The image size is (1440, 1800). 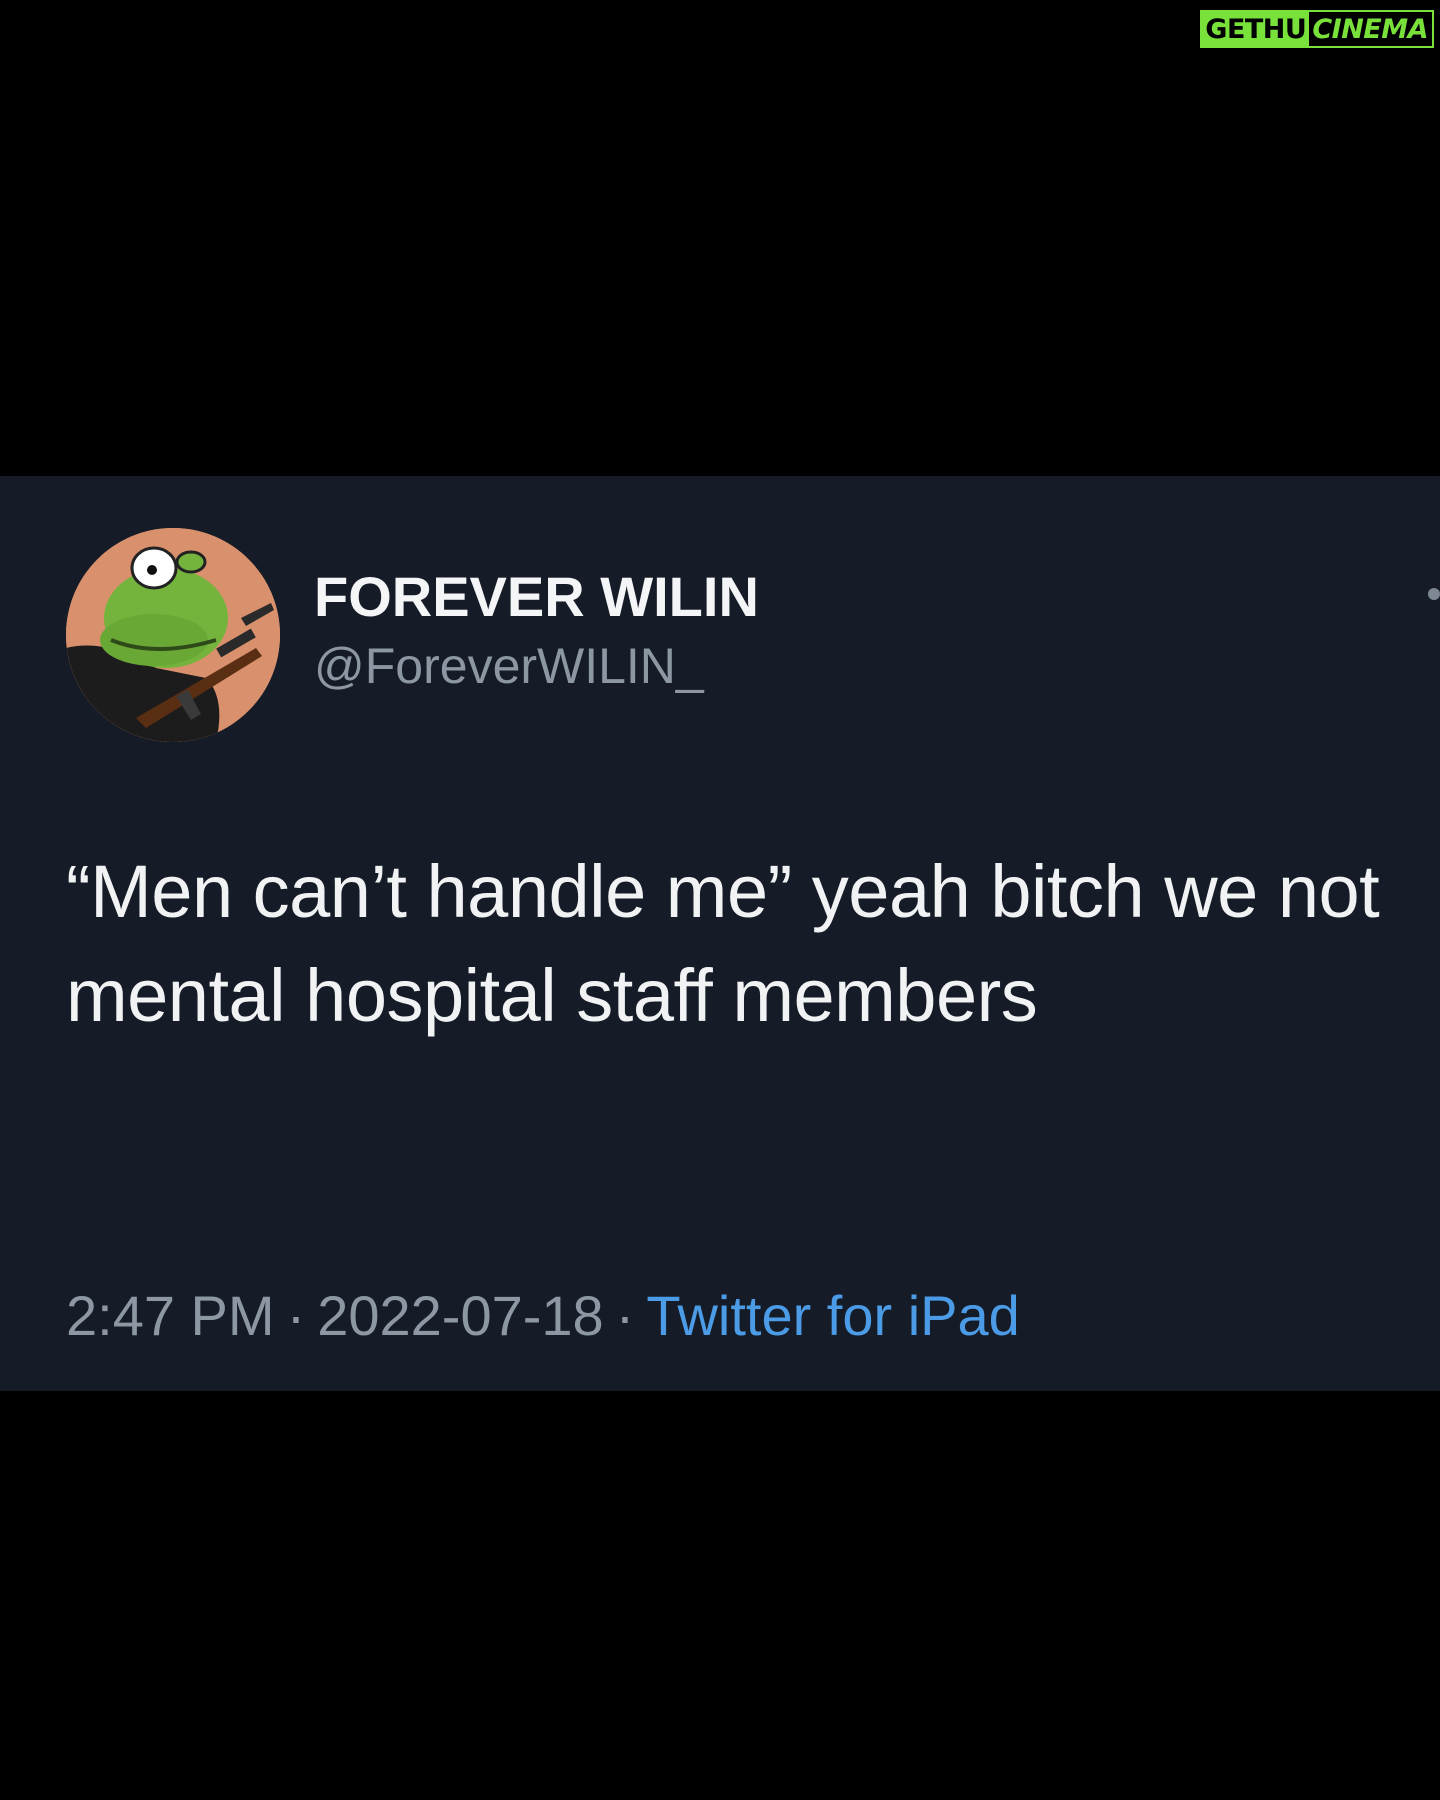 What do you see at coordinates (536, 666) in the screenshot?
I see `user-handle: @ForeverWILIN_` at bounding box center [536, 666].